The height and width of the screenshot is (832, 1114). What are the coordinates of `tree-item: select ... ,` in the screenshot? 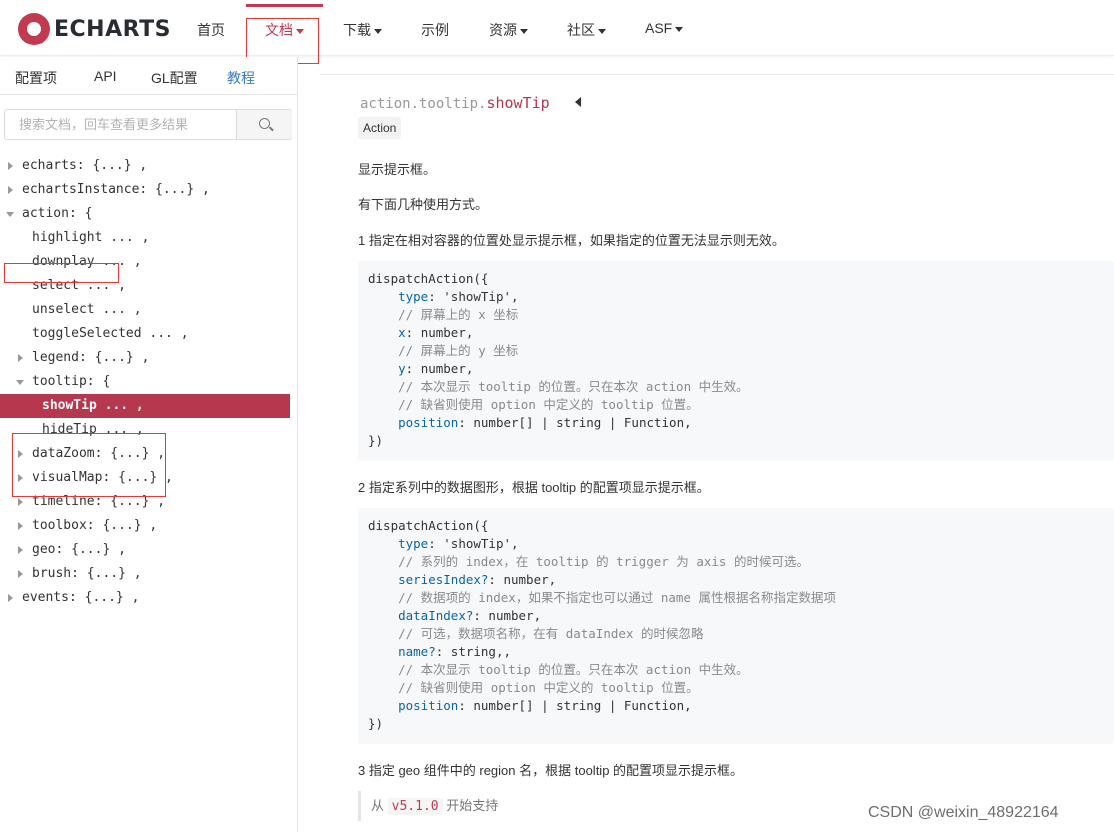 It's located at (145, 286).